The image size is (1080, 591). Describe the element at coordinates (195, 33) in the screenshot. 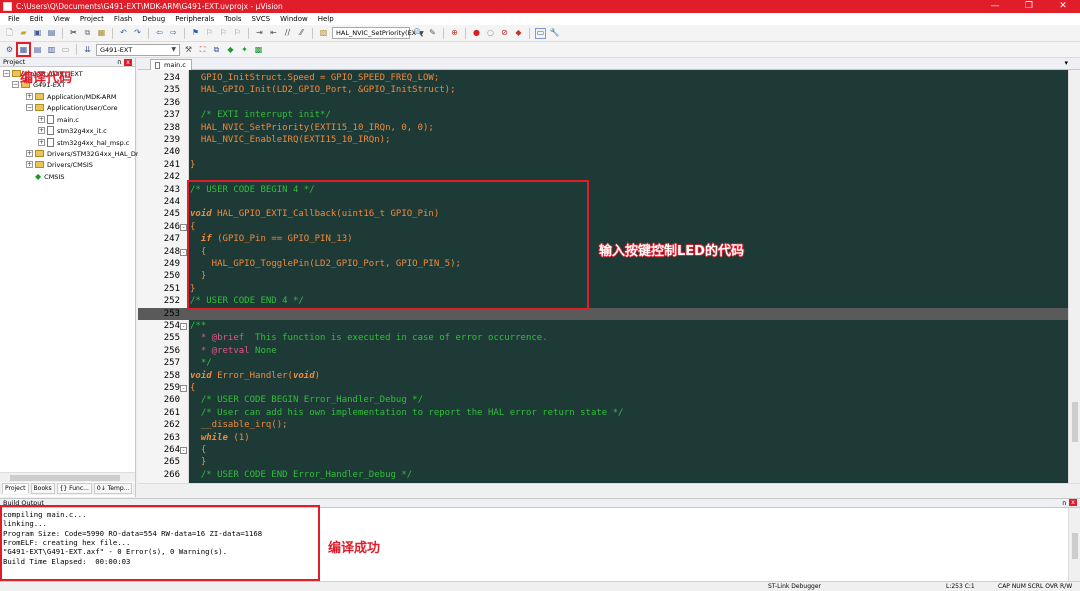

I see `bookmark-icon: ⚑` at that location.